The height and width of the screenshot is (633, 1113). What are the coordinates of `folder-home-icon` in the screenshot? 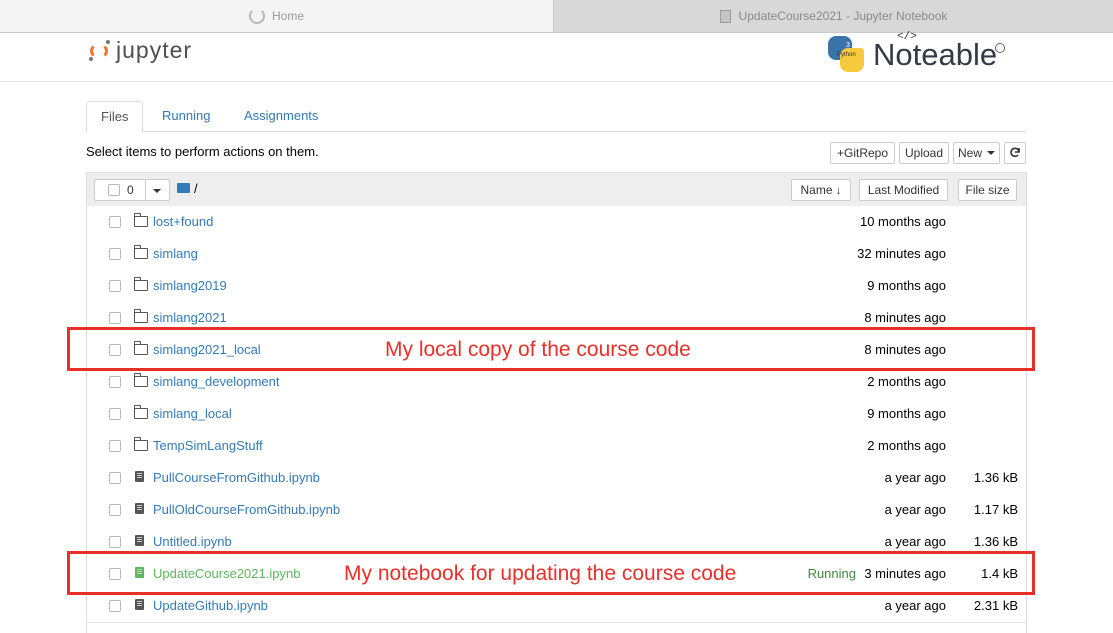 It's located at (183, 188).